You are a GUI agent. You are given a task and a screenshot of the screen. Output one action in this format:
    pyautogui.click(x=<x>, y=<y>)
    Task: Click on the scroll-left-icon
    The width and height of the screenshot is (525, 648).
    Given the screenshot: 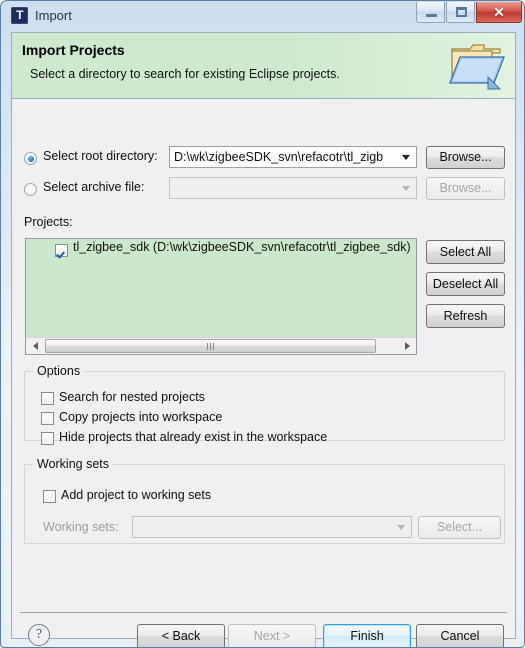 What is the action you would take?
    pyautogui.click(x=34, y=346)
    